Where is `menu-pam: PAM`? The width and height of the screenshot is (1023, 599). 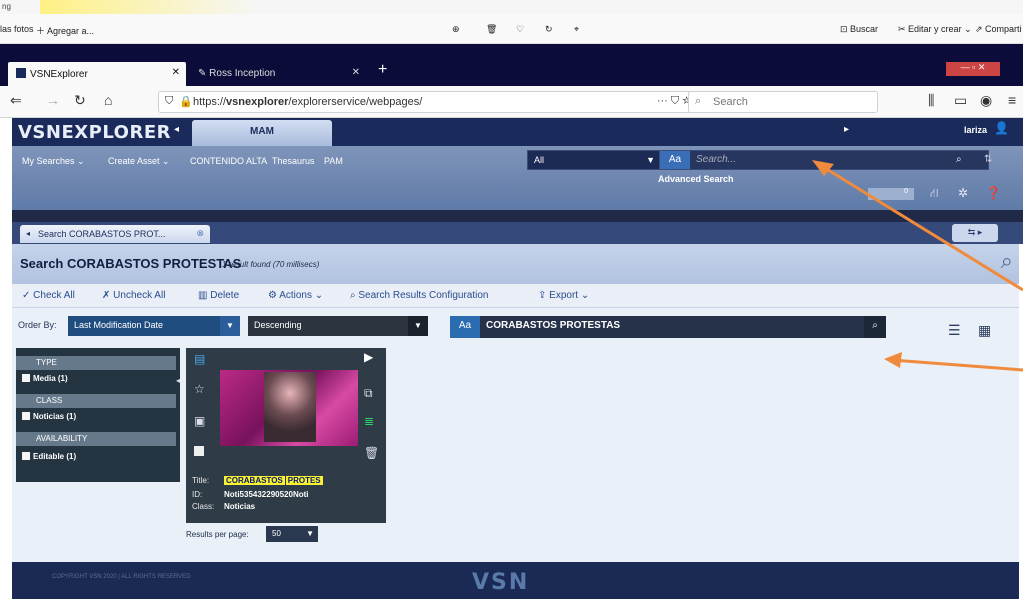 menu-pam: PAM is located at coordinates (333, 161).